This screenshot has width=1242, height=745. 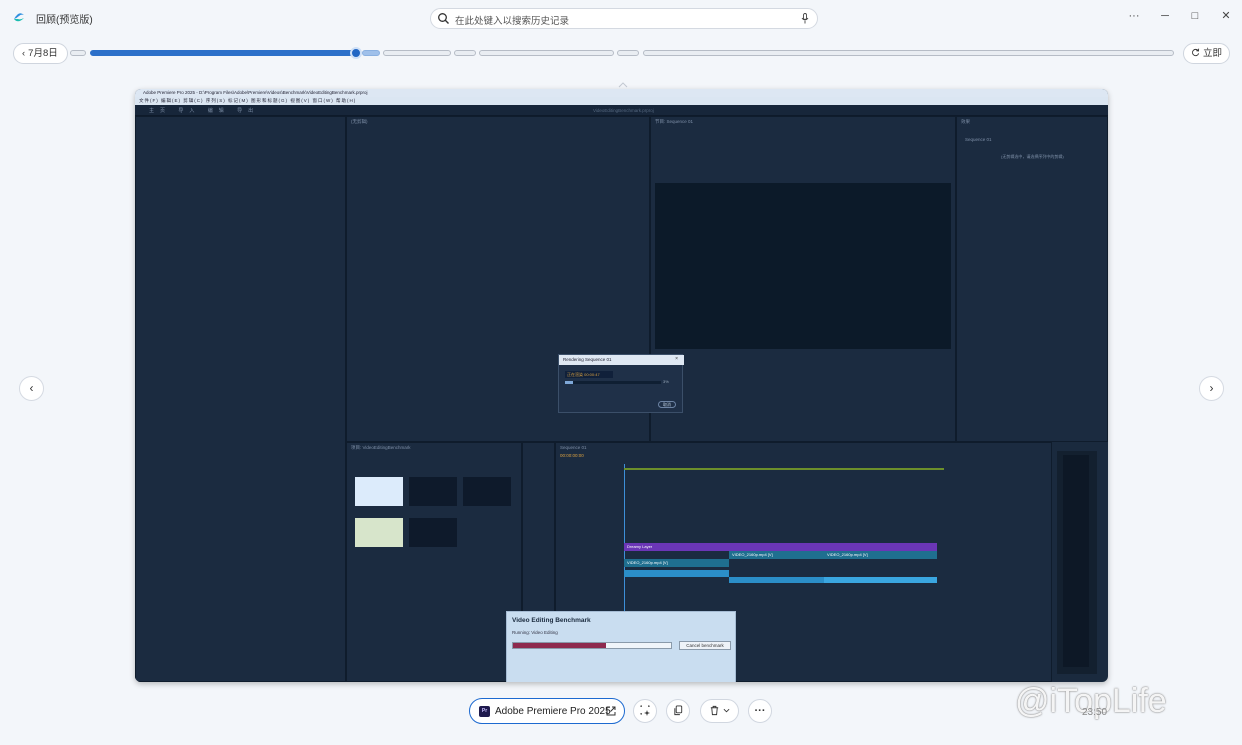 What do you see at coordinates (624, 18) in the screenshot?
I see `history-search-input: 在此处键入以搜索历史记录` at bounding box center [624, 18].